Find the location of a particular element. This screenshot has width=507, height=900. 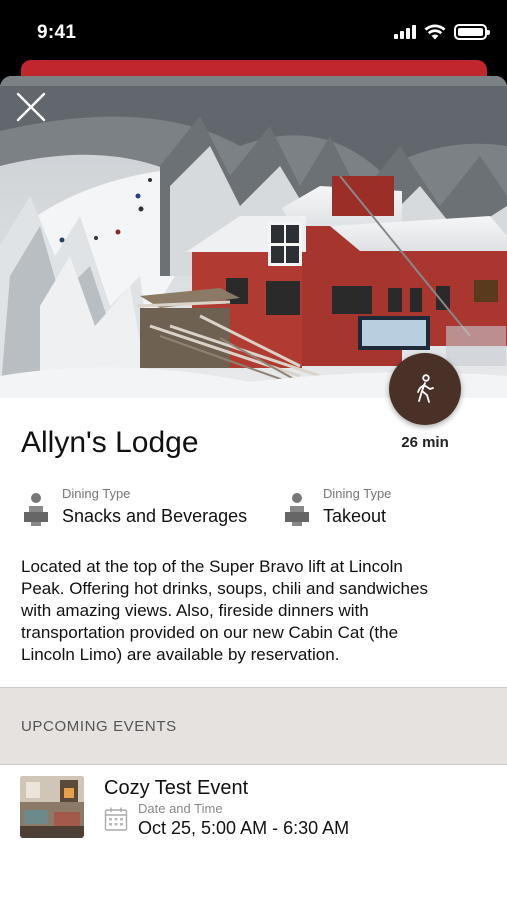

status-icons is located at coordinates (442, 32).